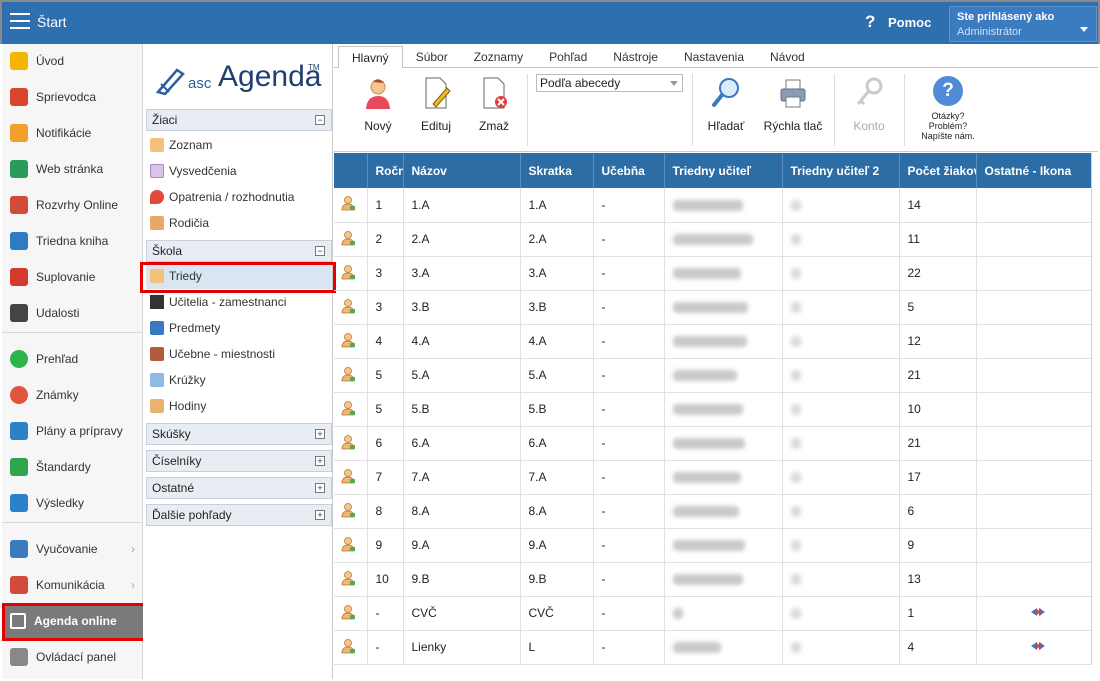 Image resolution: width=1100 pixels, height=681 pixels. I want to click on tab-nastroje: Nástroje, so click(635, 57).